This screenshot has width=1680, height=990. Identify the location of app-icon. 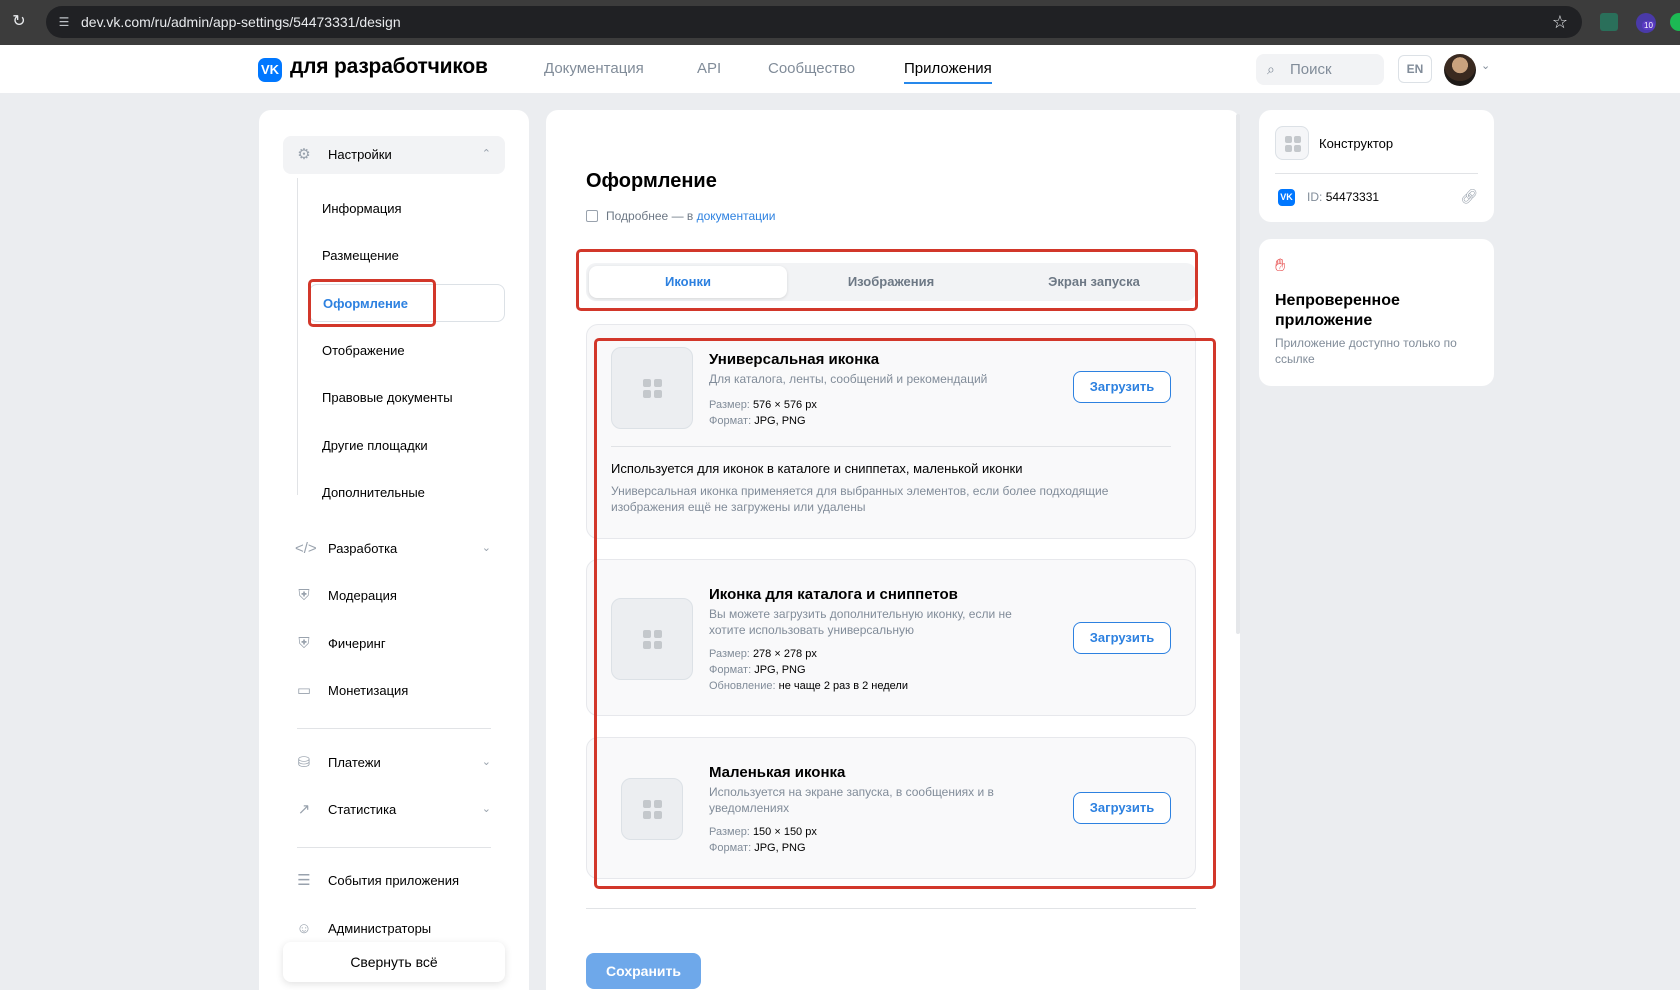
(1292, 143).